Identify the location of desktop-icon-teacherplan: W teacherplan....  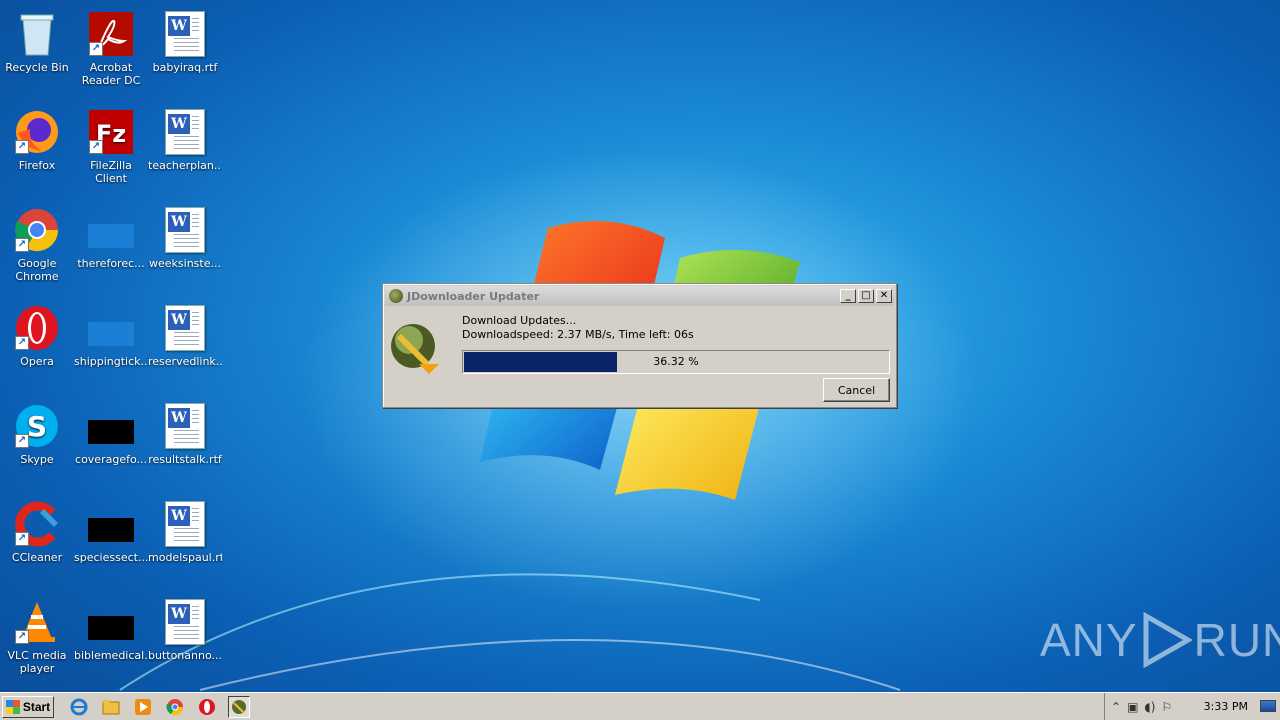
(185, 147).